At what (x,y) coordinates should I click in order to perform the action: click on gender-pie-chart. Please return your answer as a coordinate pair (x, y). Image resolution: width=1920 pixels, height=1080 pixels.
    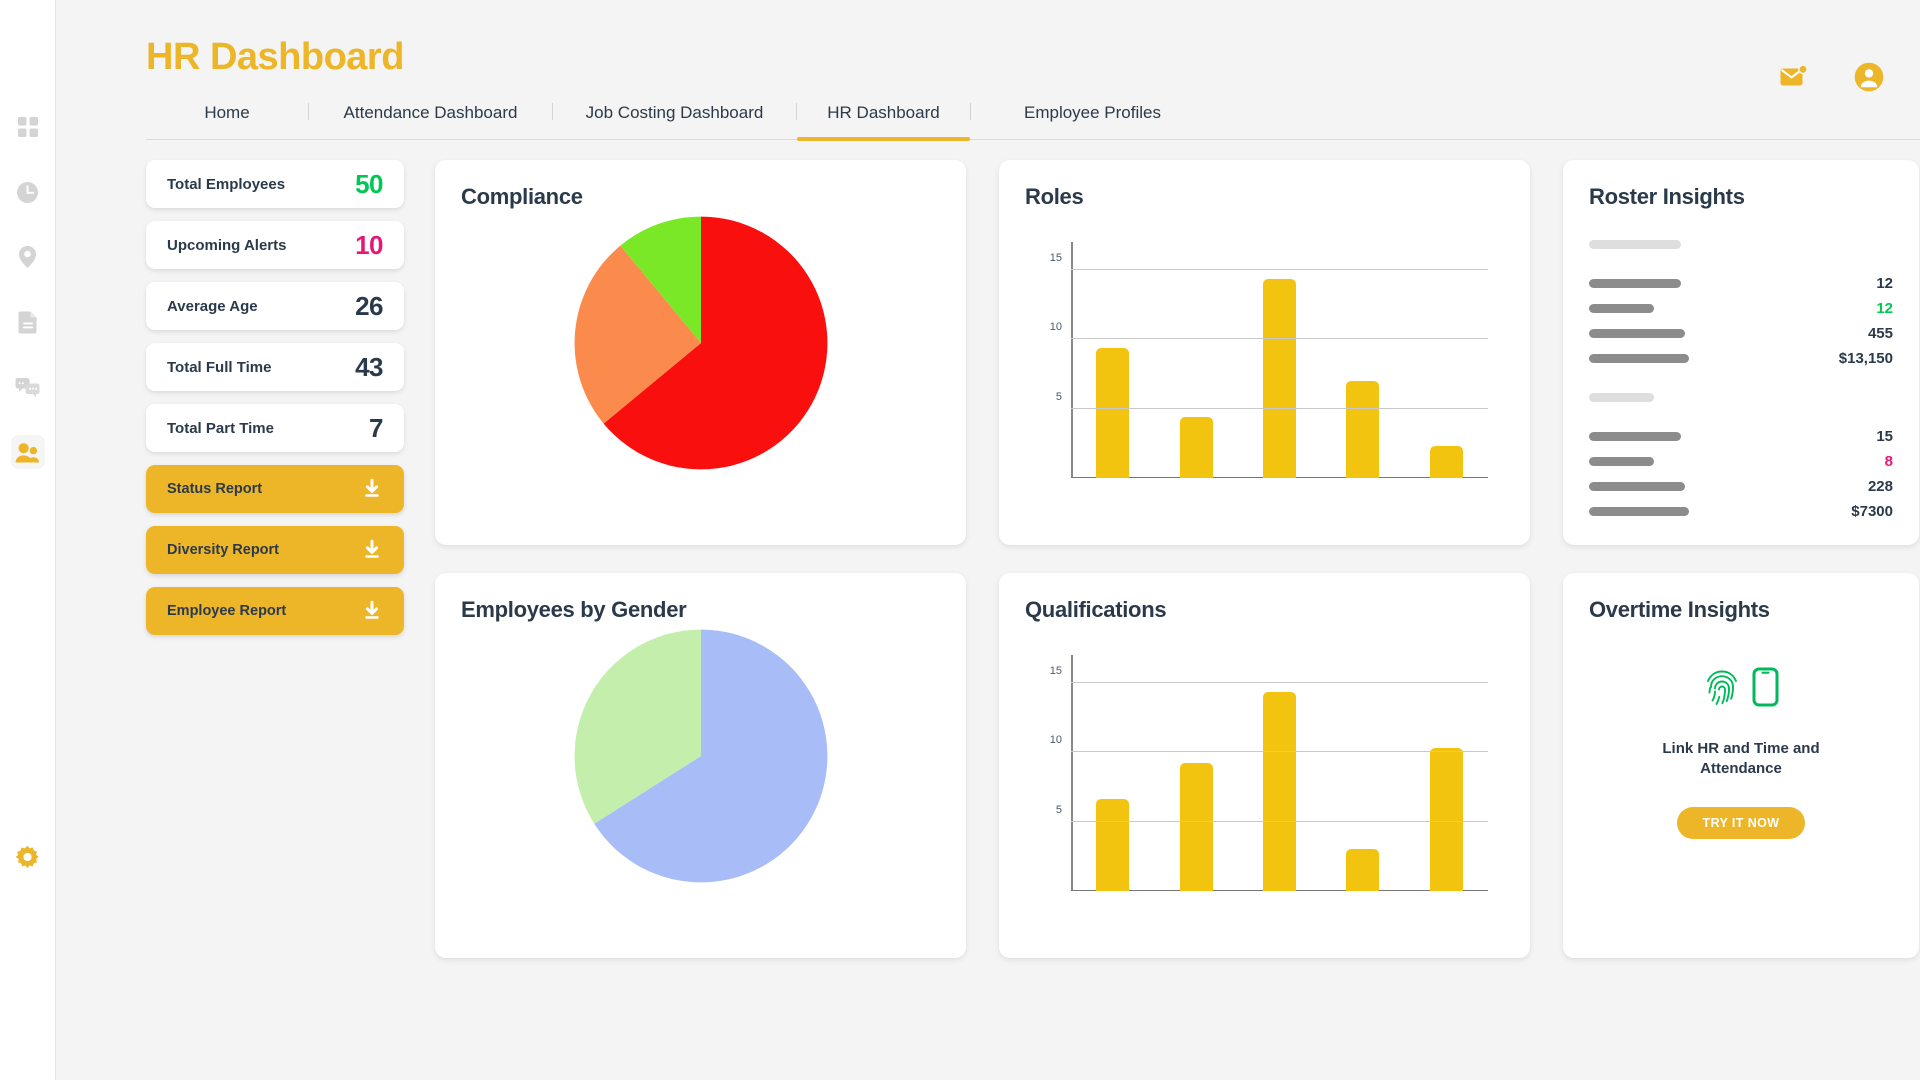
    Looking at the image, I should click on (700, 756).